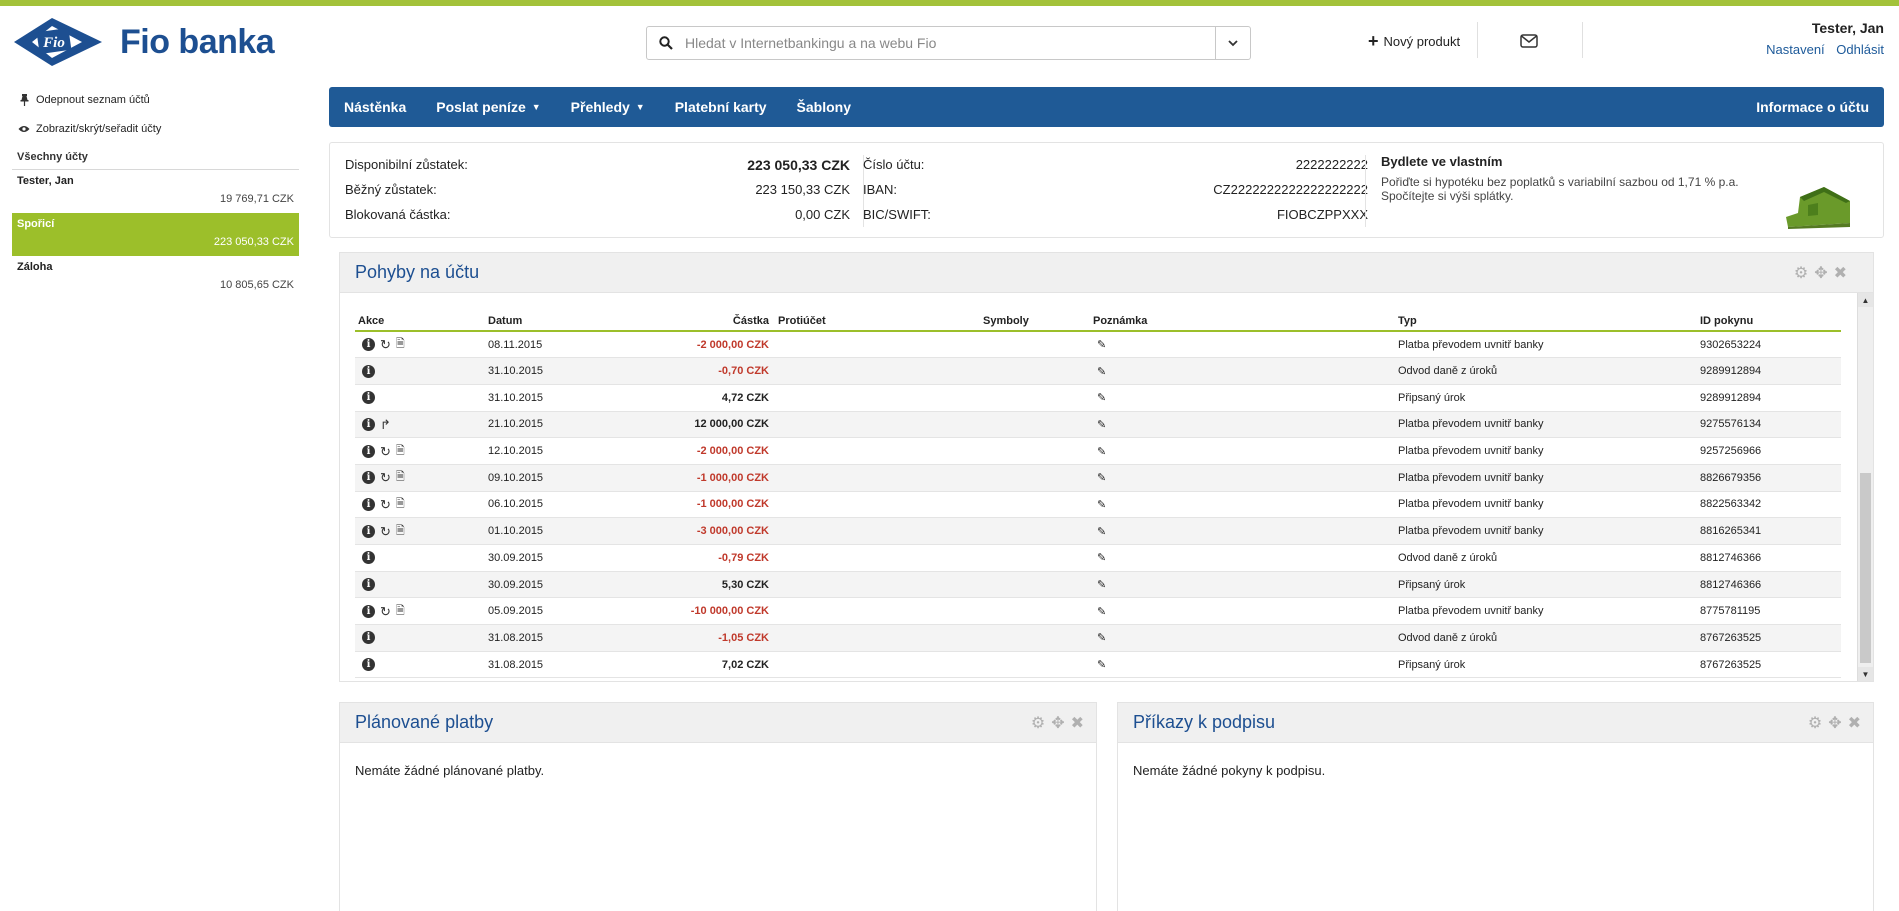  What do you see at coordinates (1769, 321) in the screenshot?
I see `col-header-order-id: ID pokynu` at bounding box center [1769, 321].